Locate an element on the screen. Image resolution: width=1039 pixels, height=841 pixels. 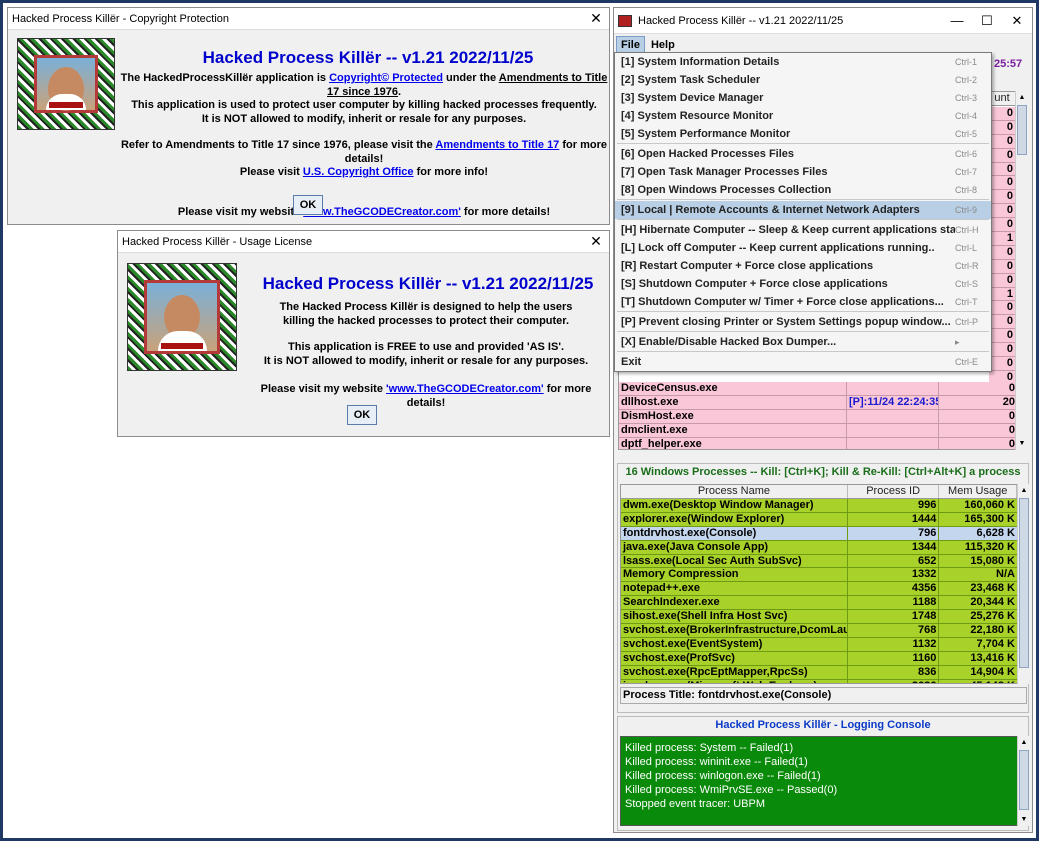
table-row: svchost.exe(ProfSvc) 1160 13,416 K is located at coordinates (819, 658).